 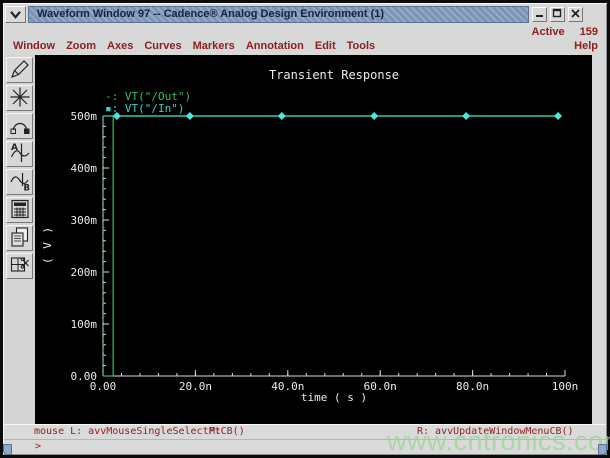 I want to click on legend-label: VT("/In"), so click(x=154, y=108).